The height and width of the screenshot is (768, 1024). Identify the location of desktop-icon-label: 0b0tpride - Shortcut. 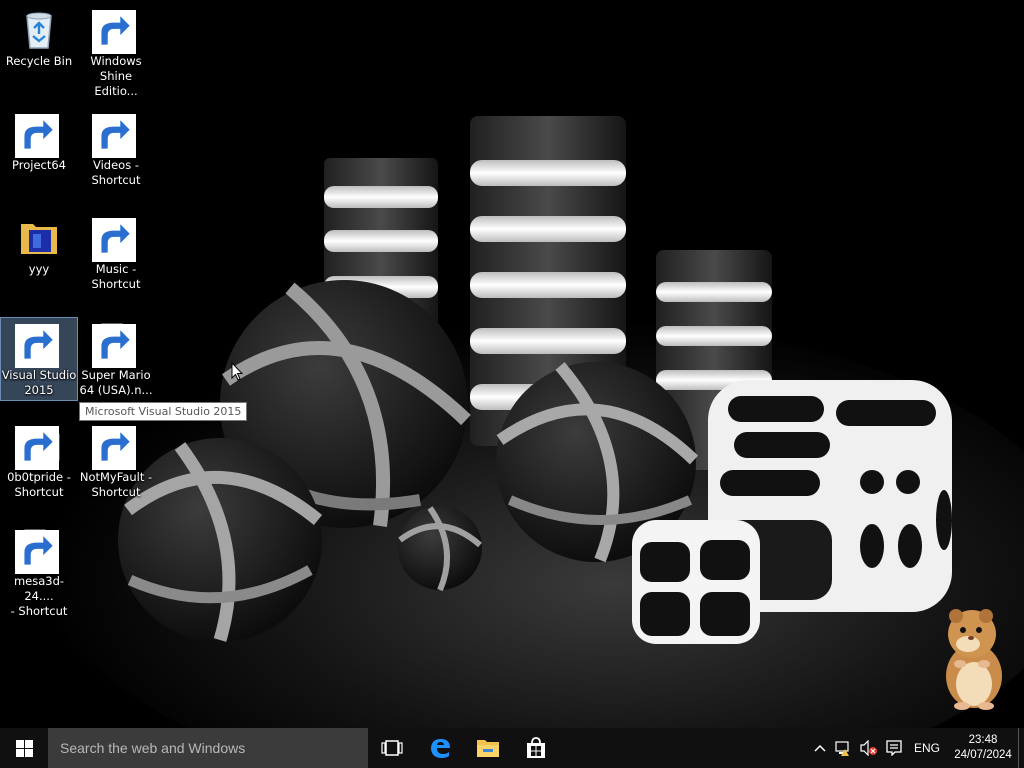
(39, 484).